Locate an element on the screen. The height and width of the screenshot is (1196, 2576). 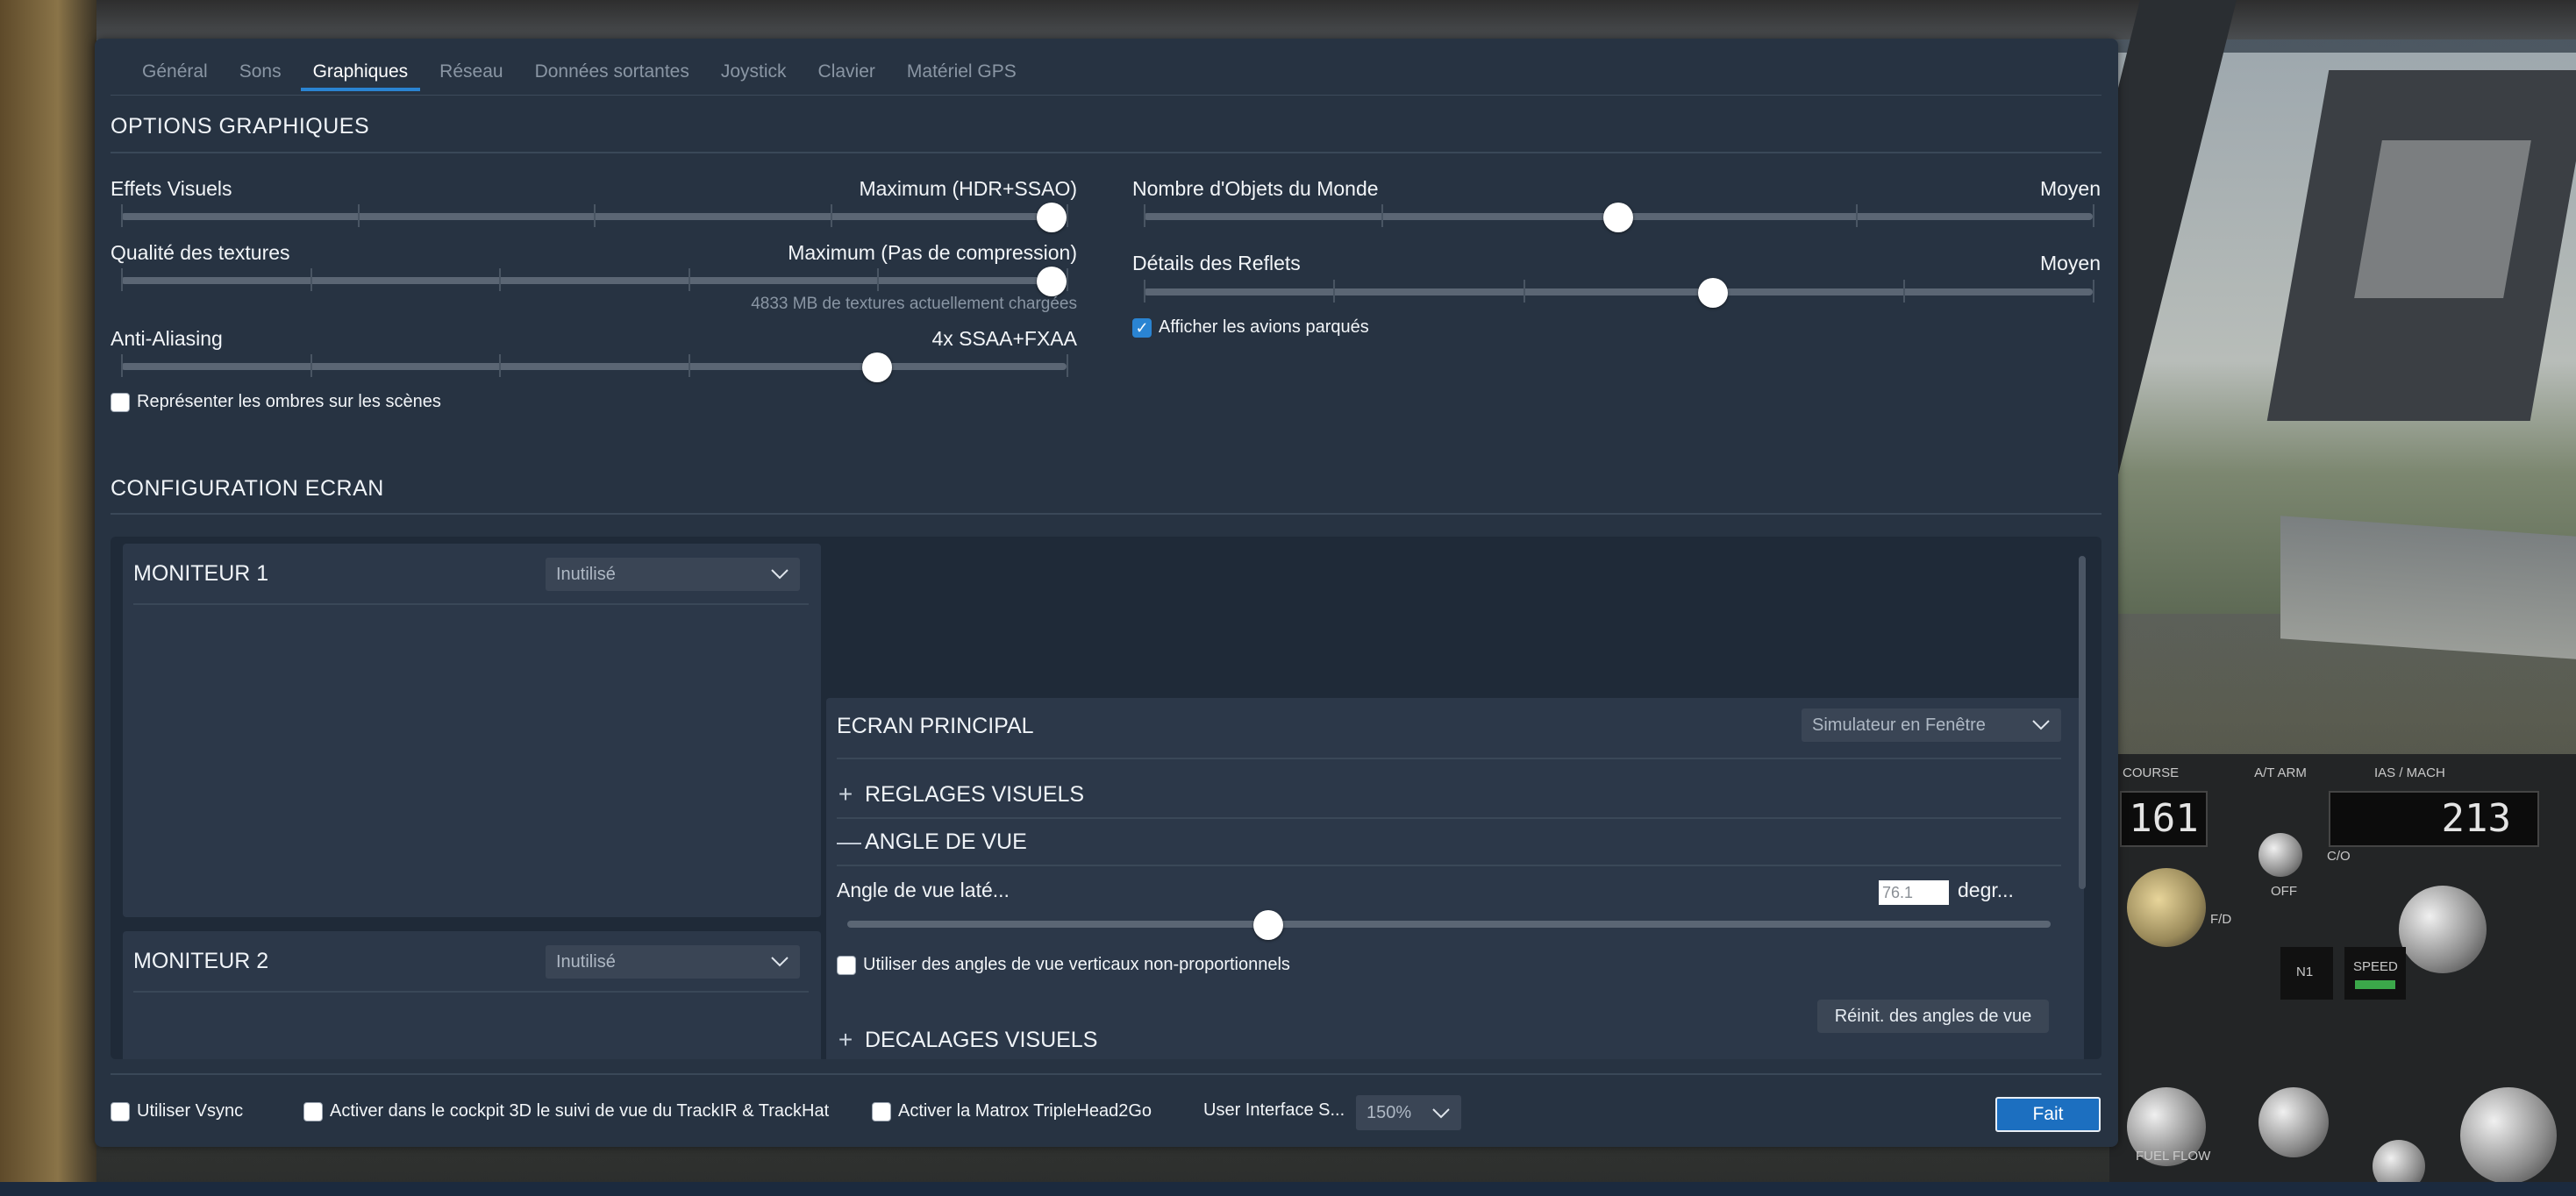
vsync-checkbox-label: Utiliser Vsync is located at coordinates (191, 1111).